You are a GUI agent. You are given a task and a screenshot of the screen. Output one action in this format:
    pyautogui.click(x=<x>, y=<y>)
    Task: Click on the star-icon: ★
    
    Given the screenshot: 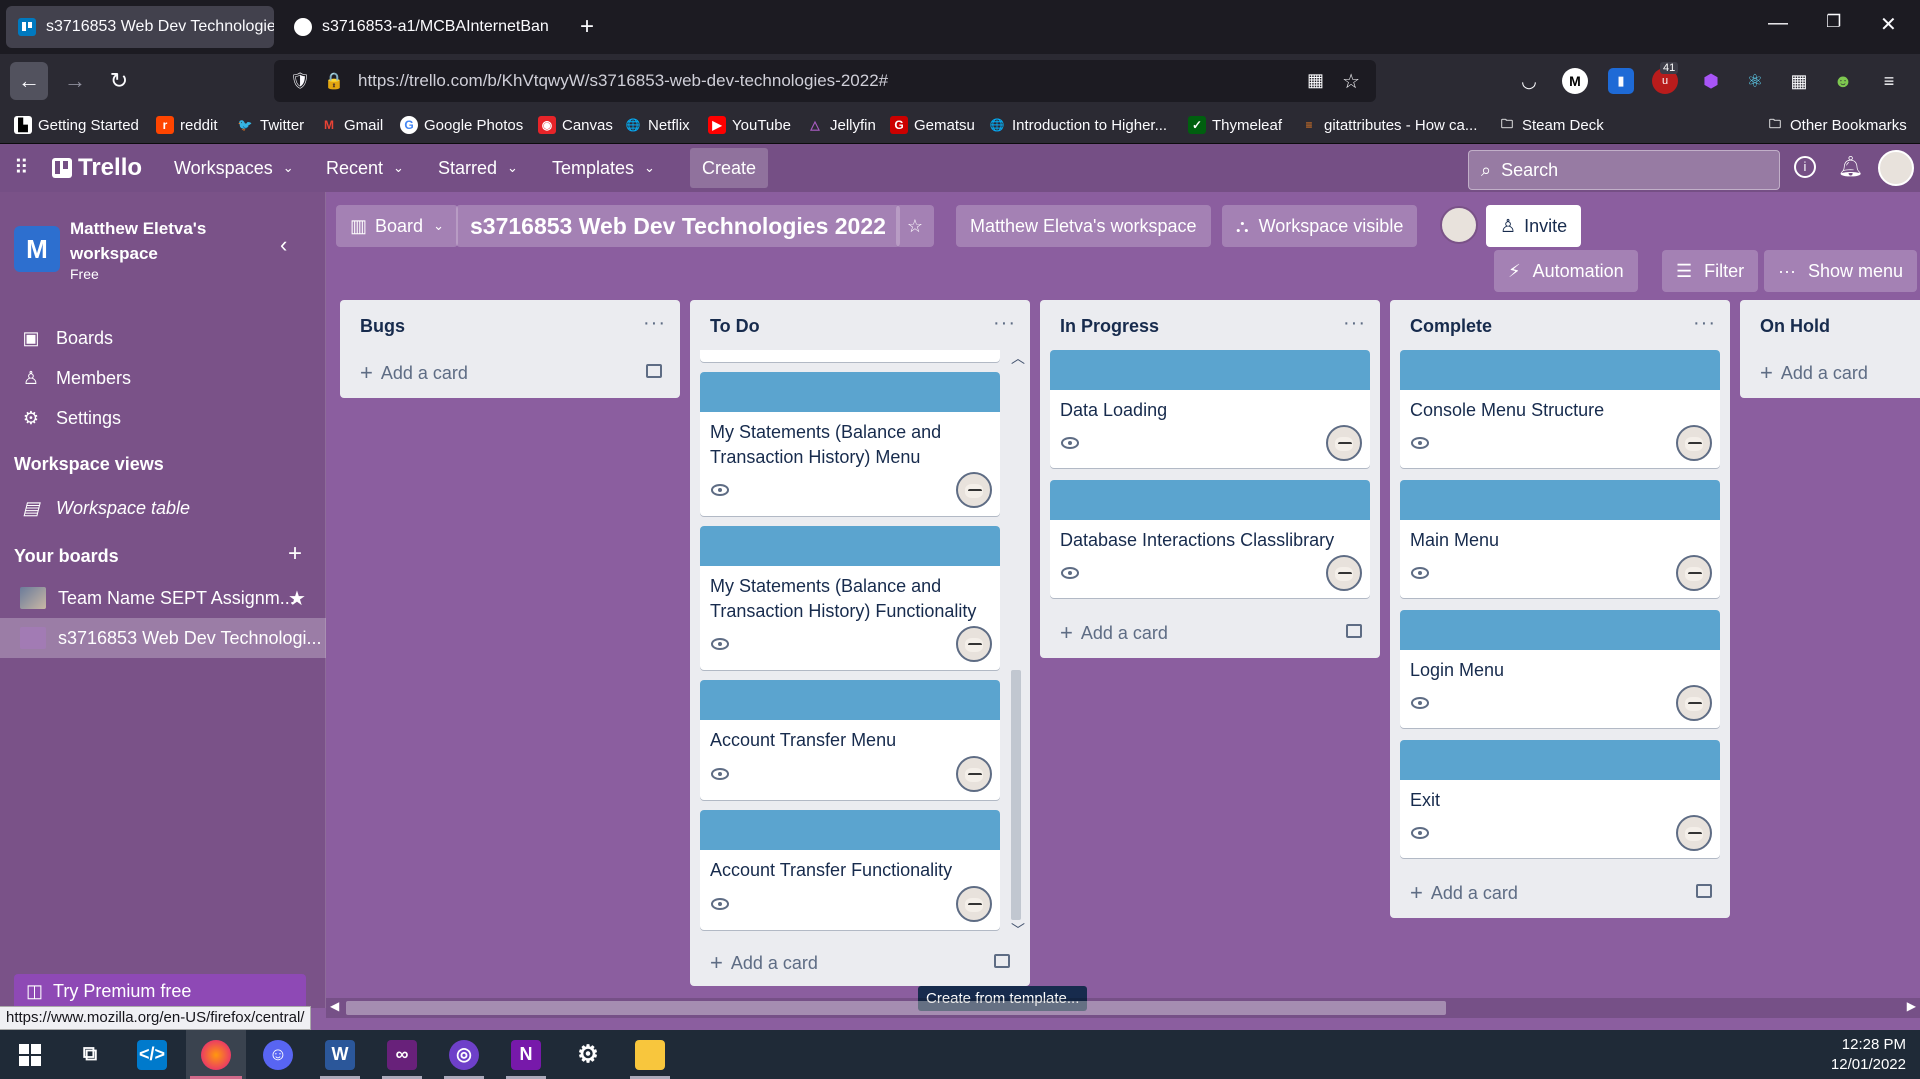 What is the action you would take?
    pyautogui.click(x=297, y=598)
    